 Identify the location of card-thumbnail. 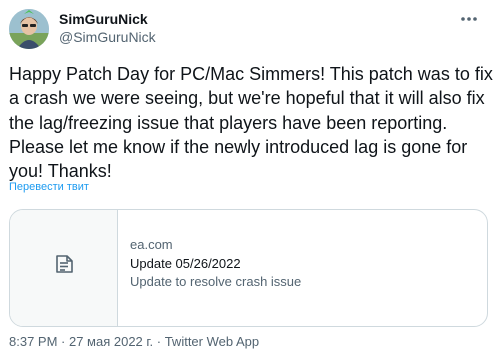
(64, 268).